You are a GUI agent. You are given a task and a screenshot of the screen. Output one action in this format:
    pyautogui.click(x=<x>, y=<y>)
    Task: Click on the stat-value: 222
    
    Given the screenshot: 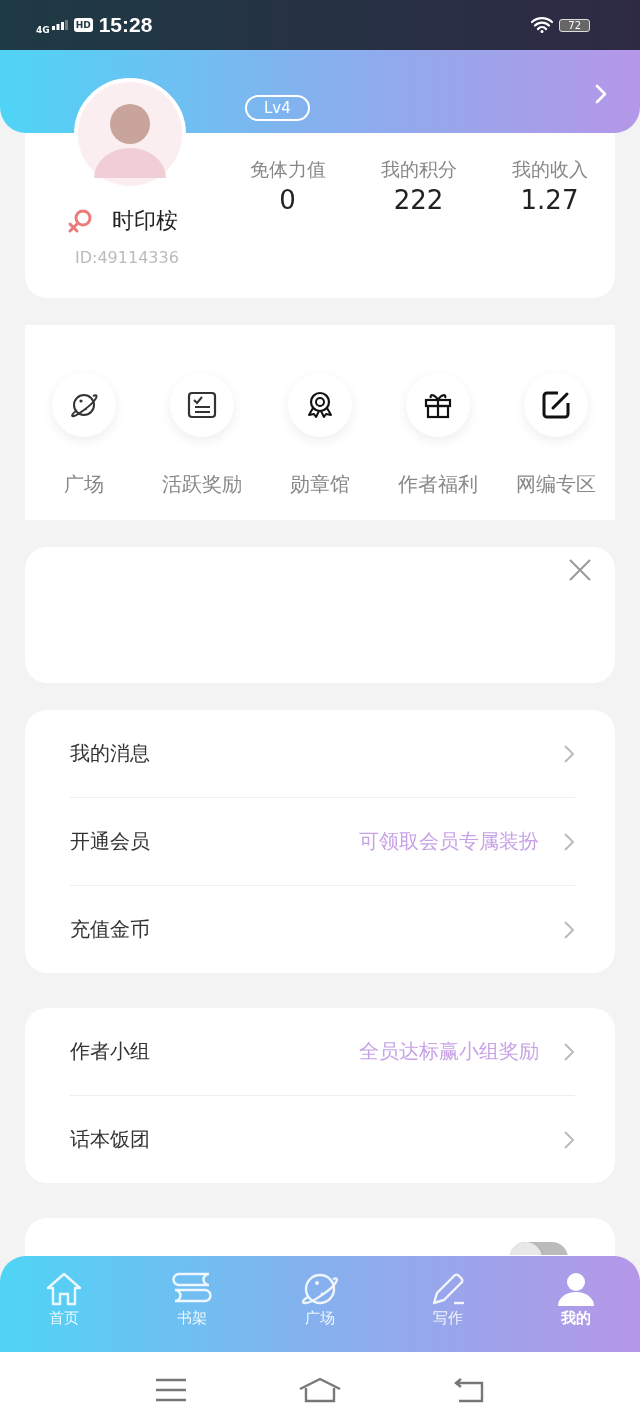 What is the action you would take?
    pyautogui.click(x=418, y=200)
    